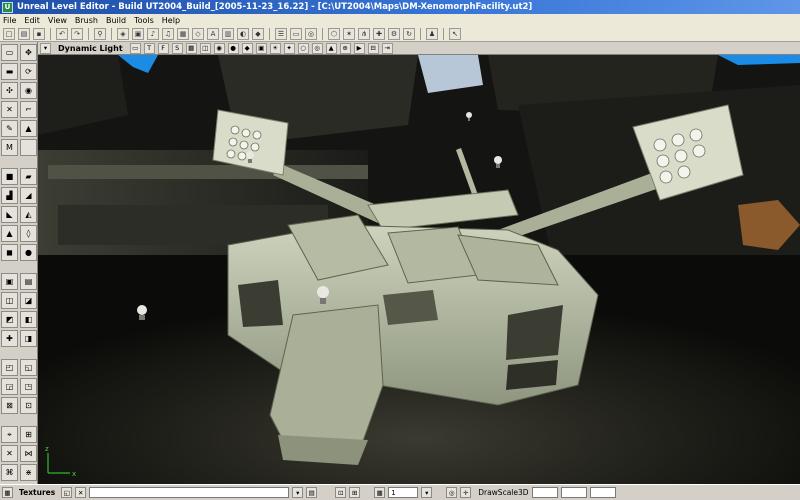  What do you see at coordinates (81, 492) in the screenshot?
I see `browser-close-icon: ✕` at bounding box center [81, 492].